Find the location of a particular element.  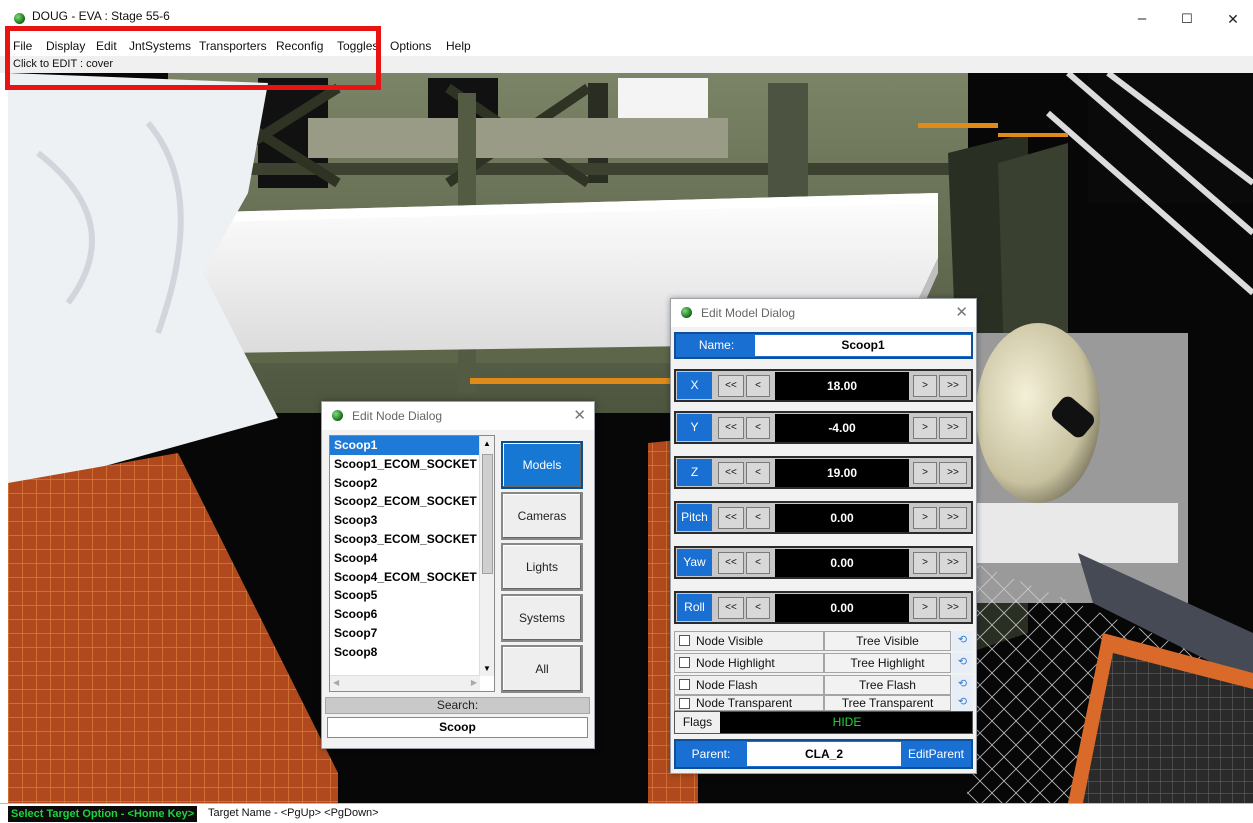

menu-display: Display is located at coordinates (65, 46).